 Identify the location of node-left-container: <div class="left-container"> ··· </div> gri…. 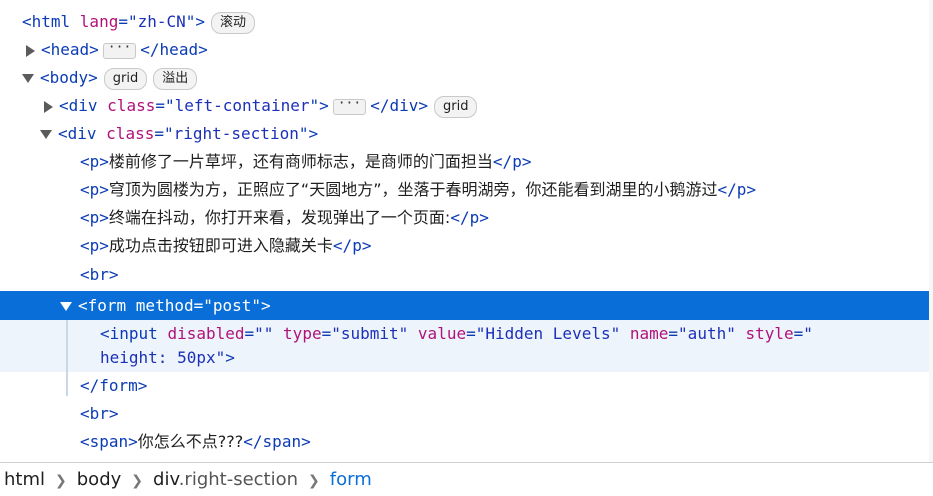
(466, 106).